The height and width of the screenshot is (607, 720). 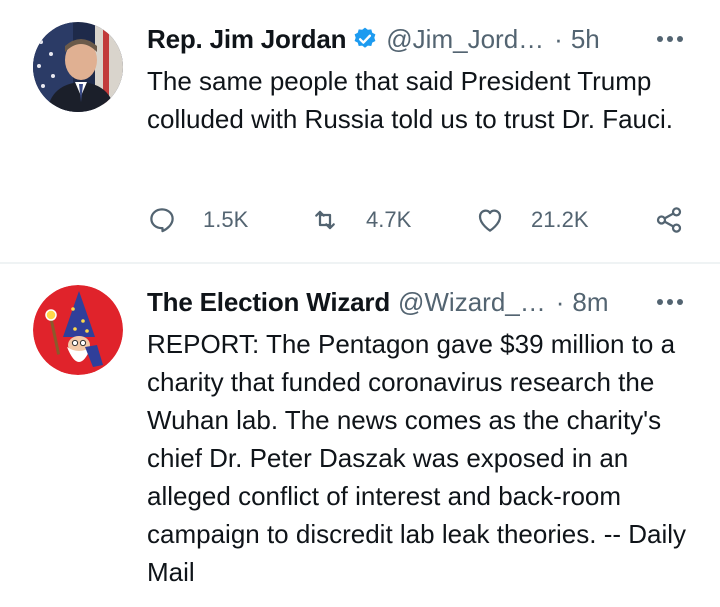 What do you see at coordinates (360, 220) in the screenshot?
I see `retweet-button: 4.7K` at bounding box center [360, 220].